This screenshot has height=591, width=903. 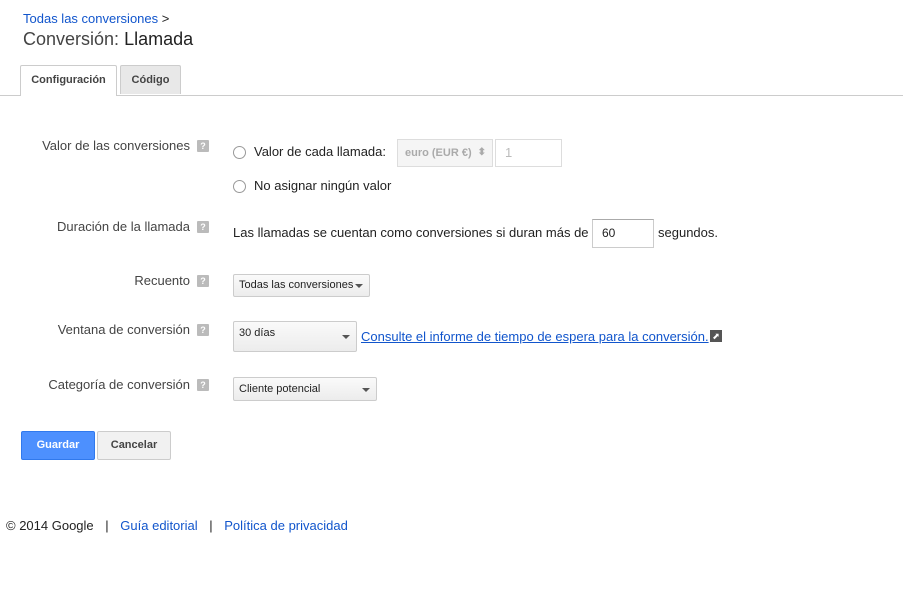 What do you see at coordinates (257, 333) in the screenshot?
I see `window-dropdown-value: 30 días` at bounding box center [257, 333].